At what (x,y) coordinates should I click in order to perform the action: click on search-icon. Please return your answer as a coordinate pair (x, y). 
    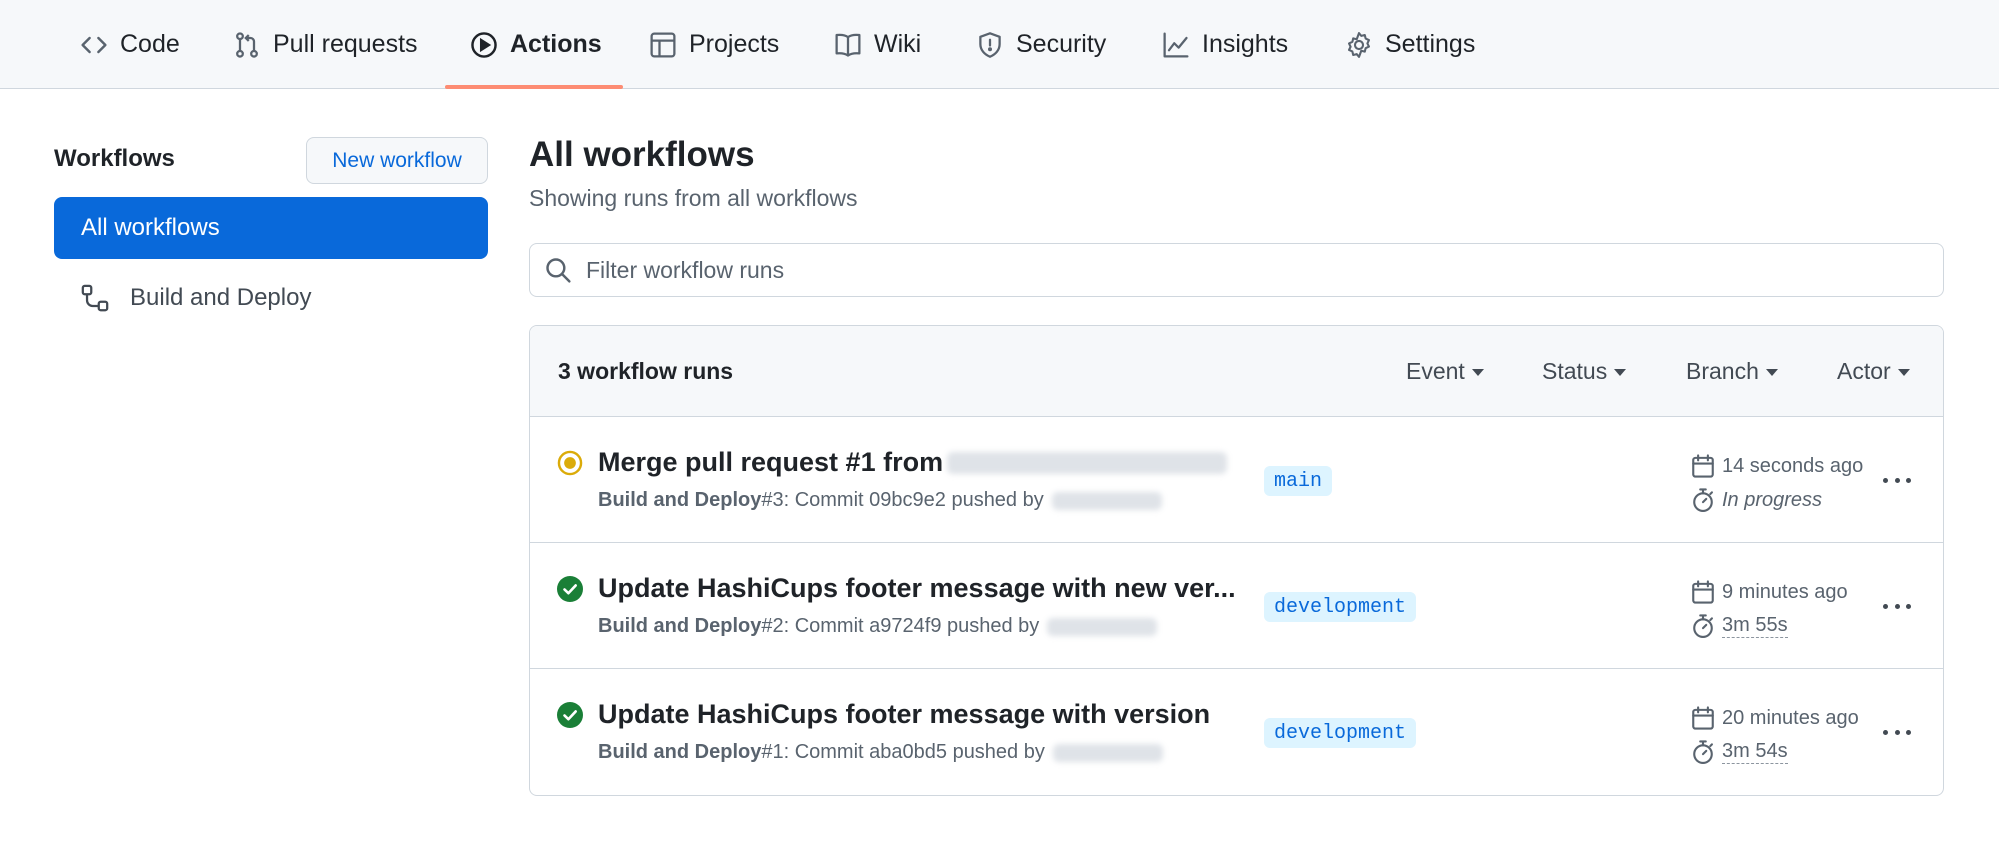
    Looking at the image, I should click on (558, 270).